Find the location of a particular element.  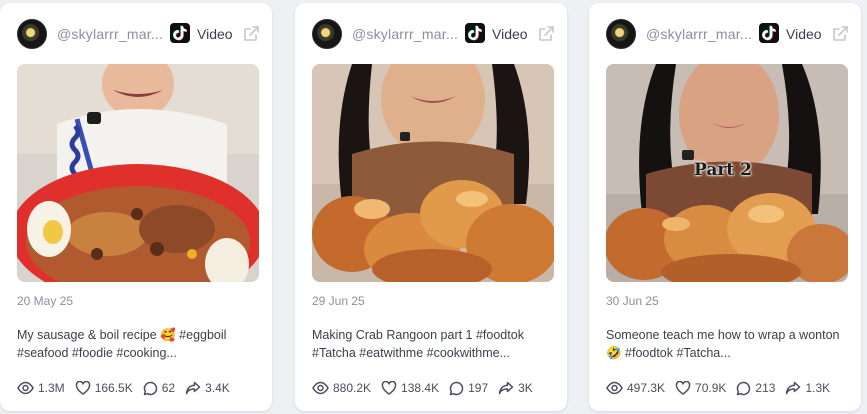

shares-stat: 3K is located at coordinates (515, 388).